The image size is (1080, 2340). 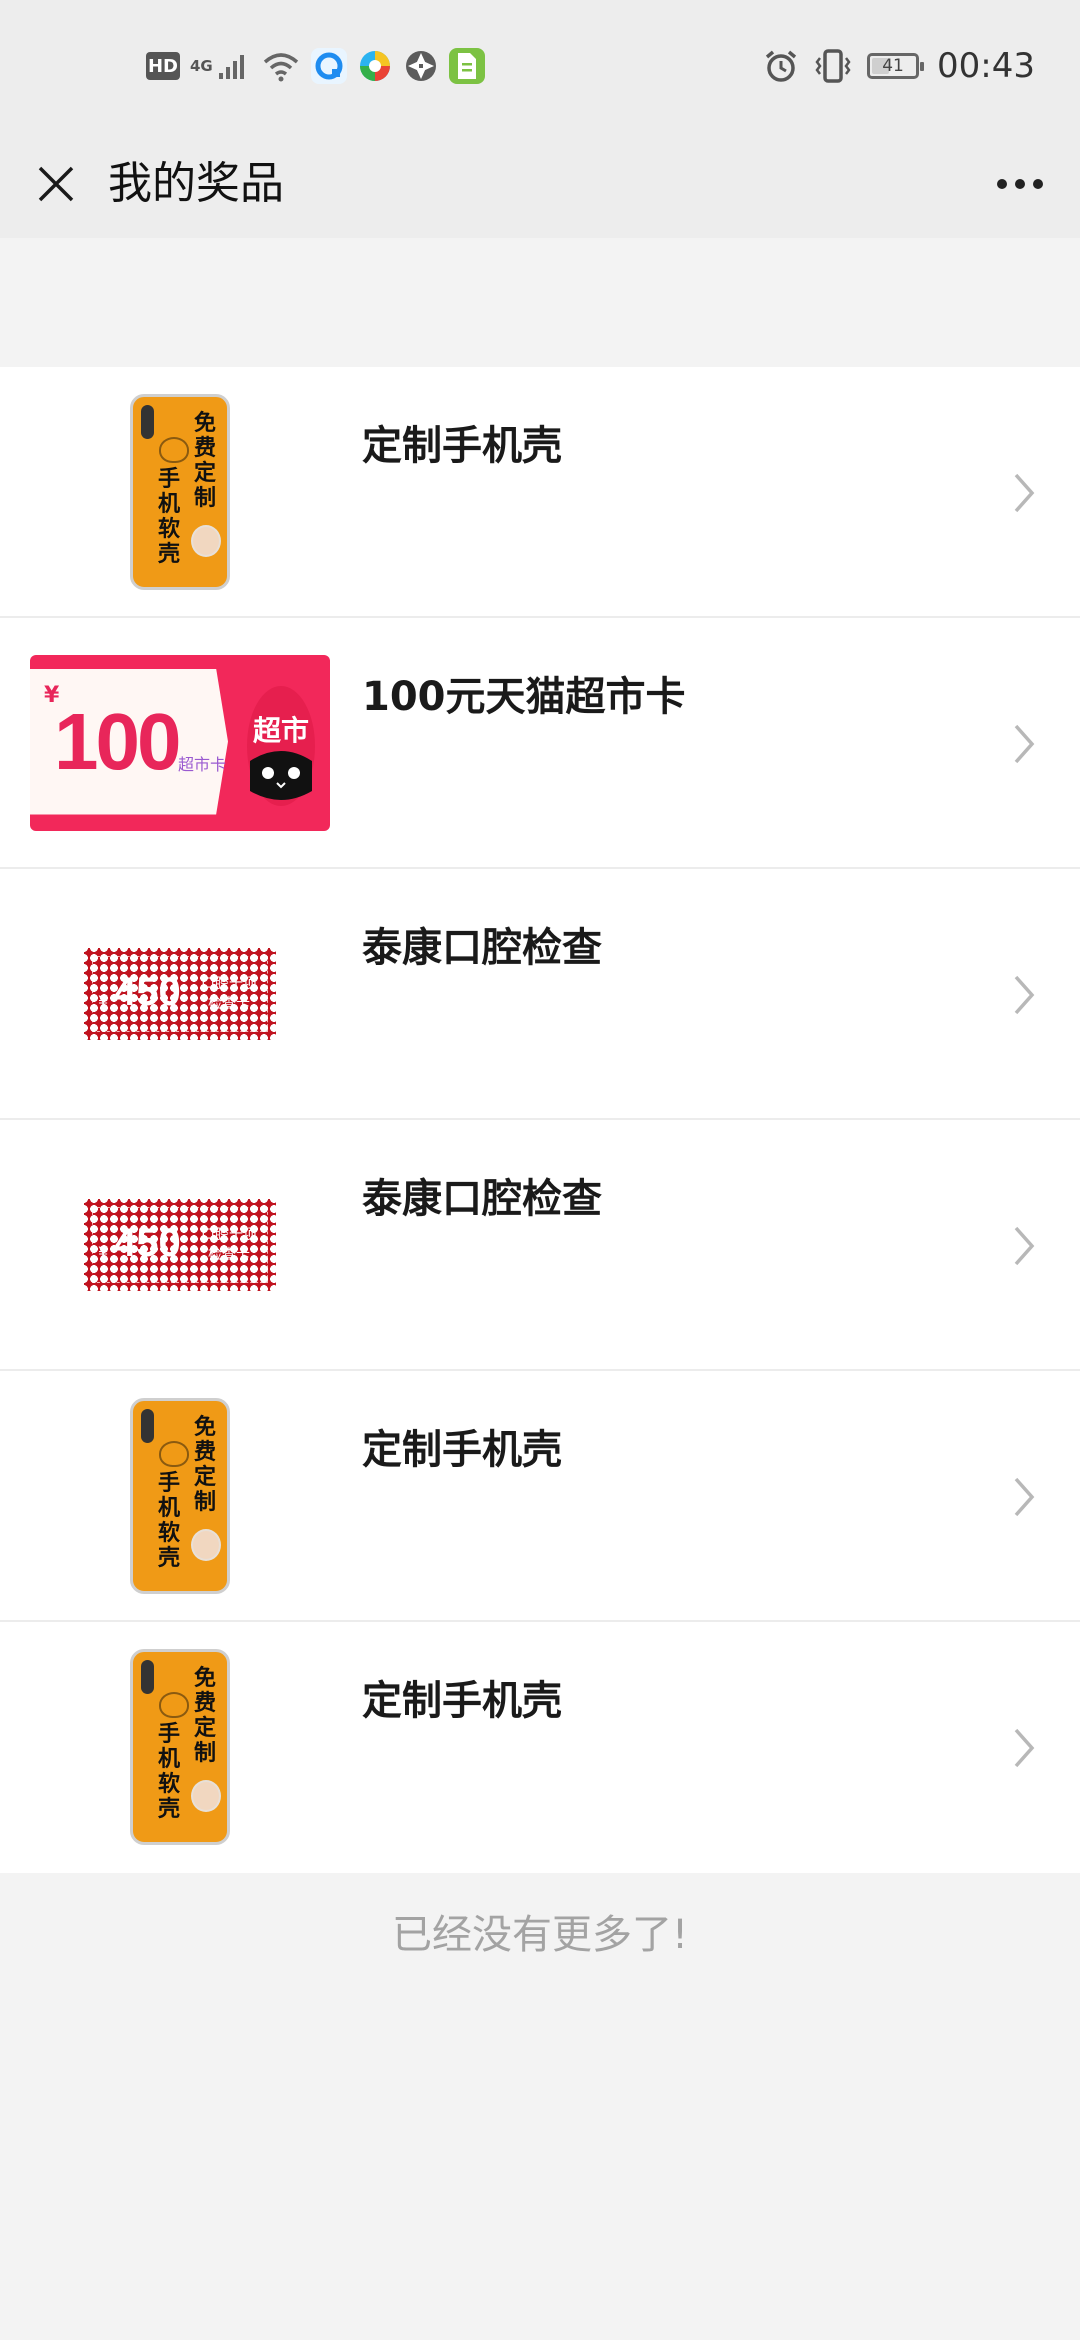 I want to click on tmall-card-image: ¥ 100 超市卡 超市, so click(x=180, y=742).